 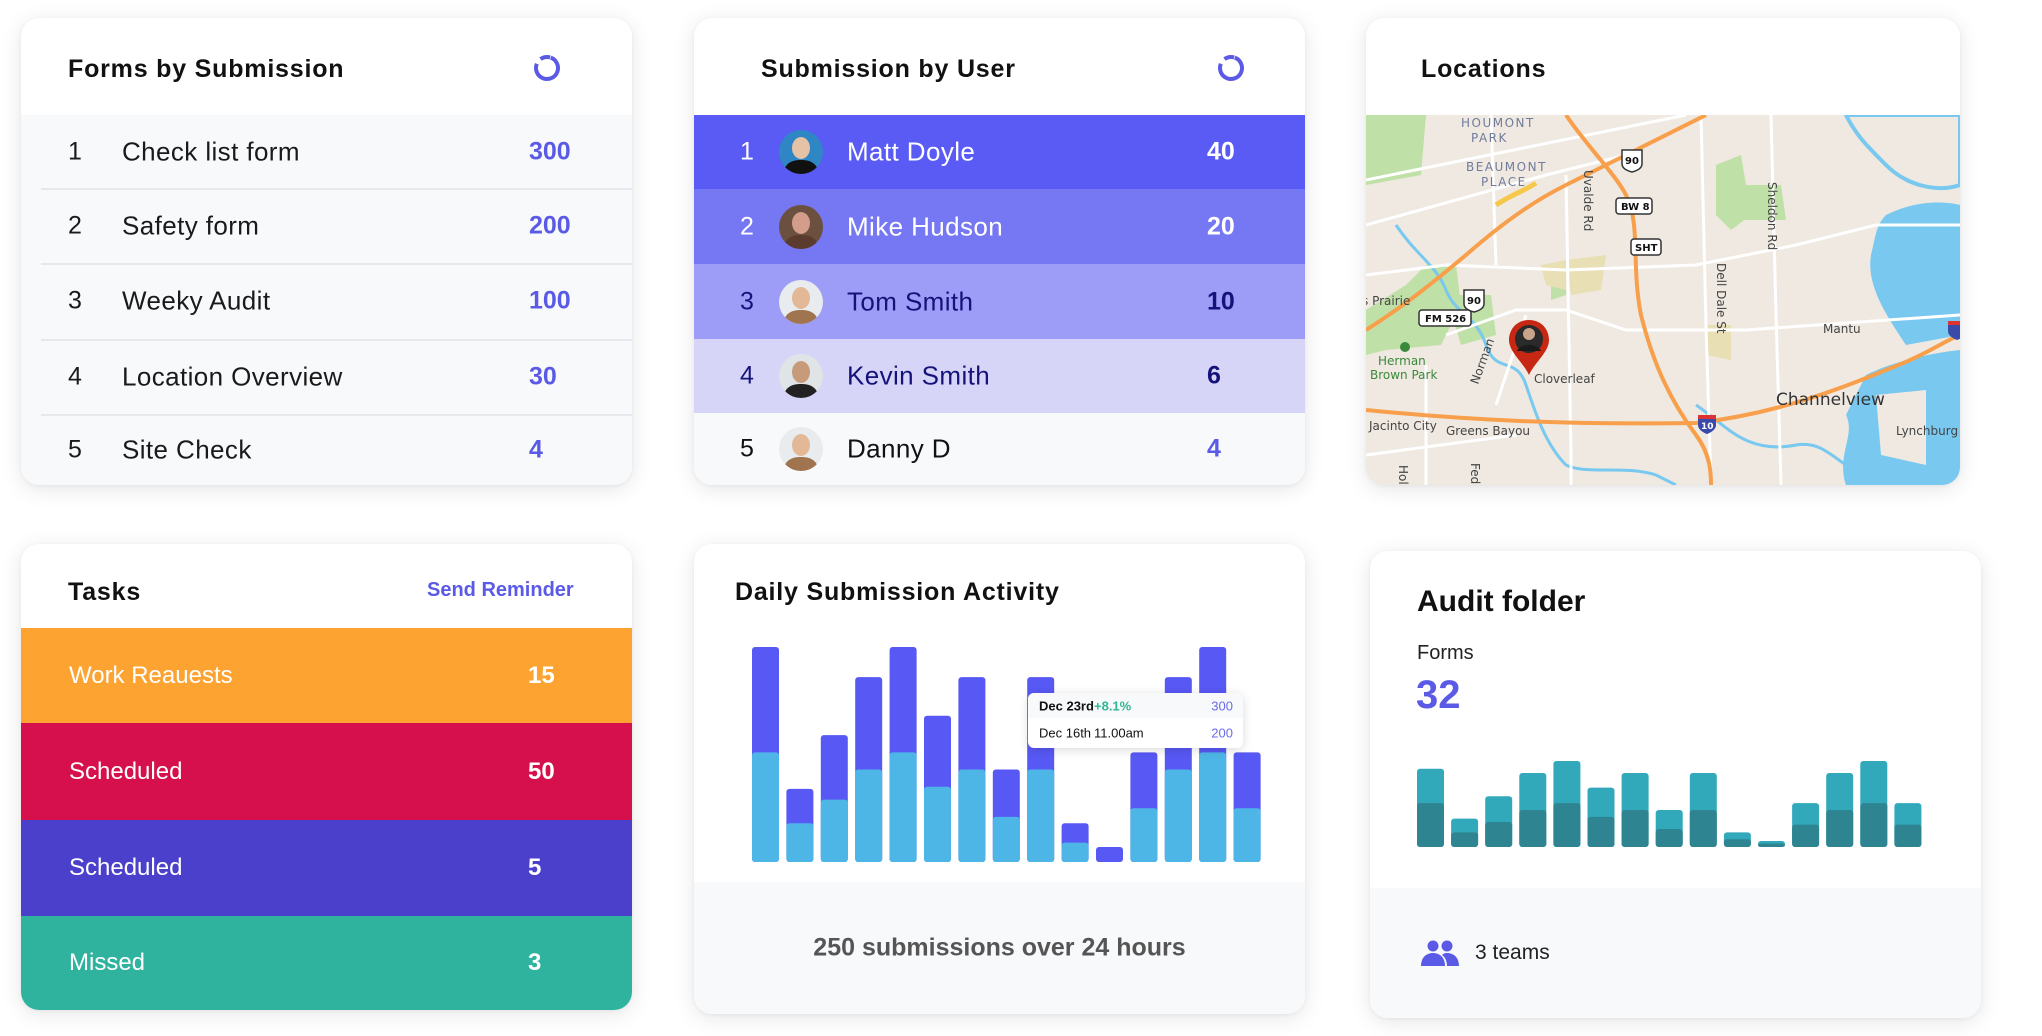 I want to click on map-label: Norman, so click(x=1482, y=361).